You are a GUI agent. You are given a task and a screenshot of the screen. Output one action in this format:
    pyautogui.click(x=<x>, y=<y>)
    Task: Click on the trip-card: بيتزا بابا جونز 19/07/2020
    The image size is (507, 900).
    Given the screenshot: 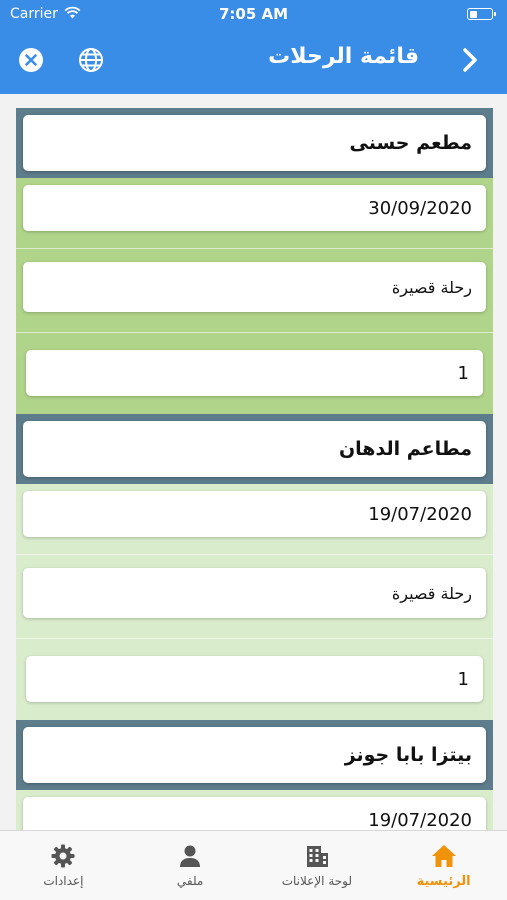 What is the action you would take?
    pyautogui.click(x=254, y=775)
    